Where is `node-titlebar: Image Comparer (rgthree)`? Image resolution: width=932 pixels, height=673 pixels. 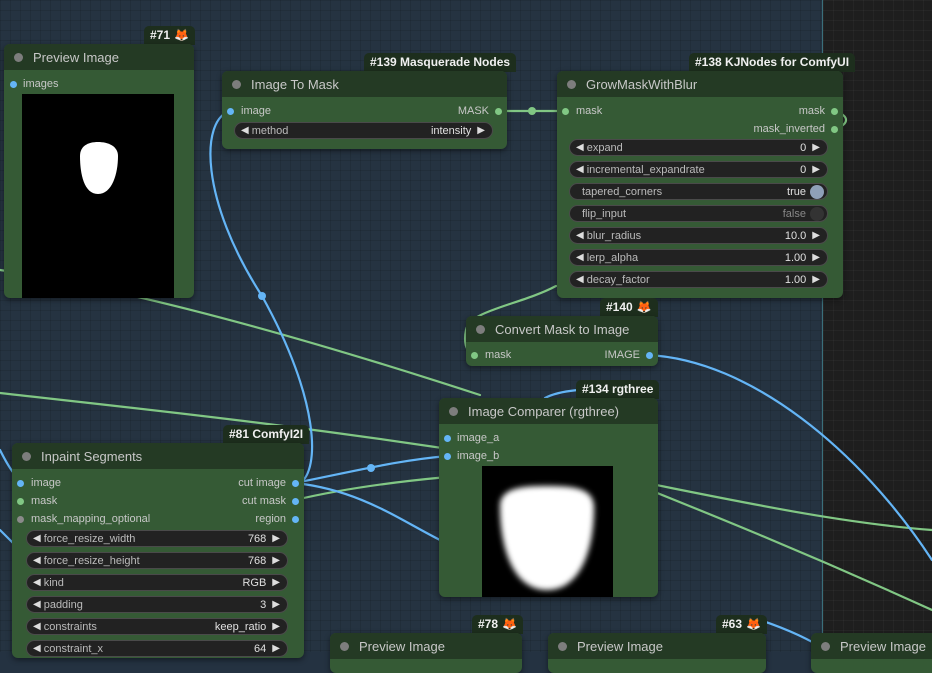
node-titlebar: Image Comparer (rgthree) is located at coordinates (548, 411).